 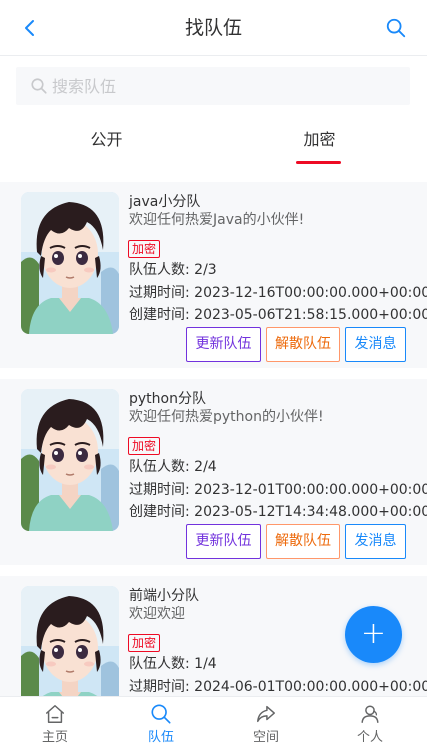 I want to click on tab-active-indicator, so click(x=318, y=162).